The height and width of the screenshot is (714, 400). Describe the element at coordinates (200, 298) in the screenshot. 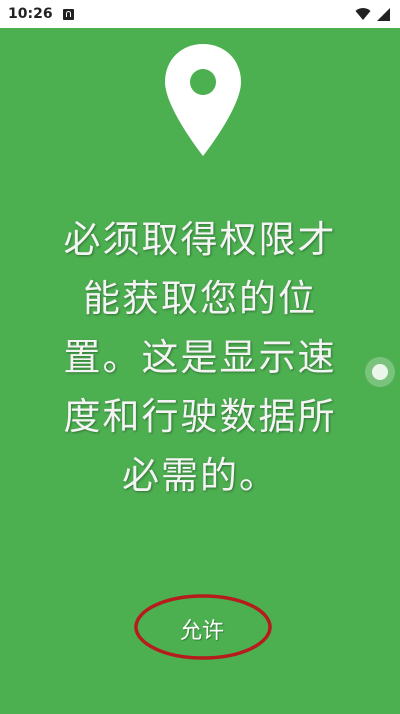

I see `message-line: 能获取您的位` at that location.